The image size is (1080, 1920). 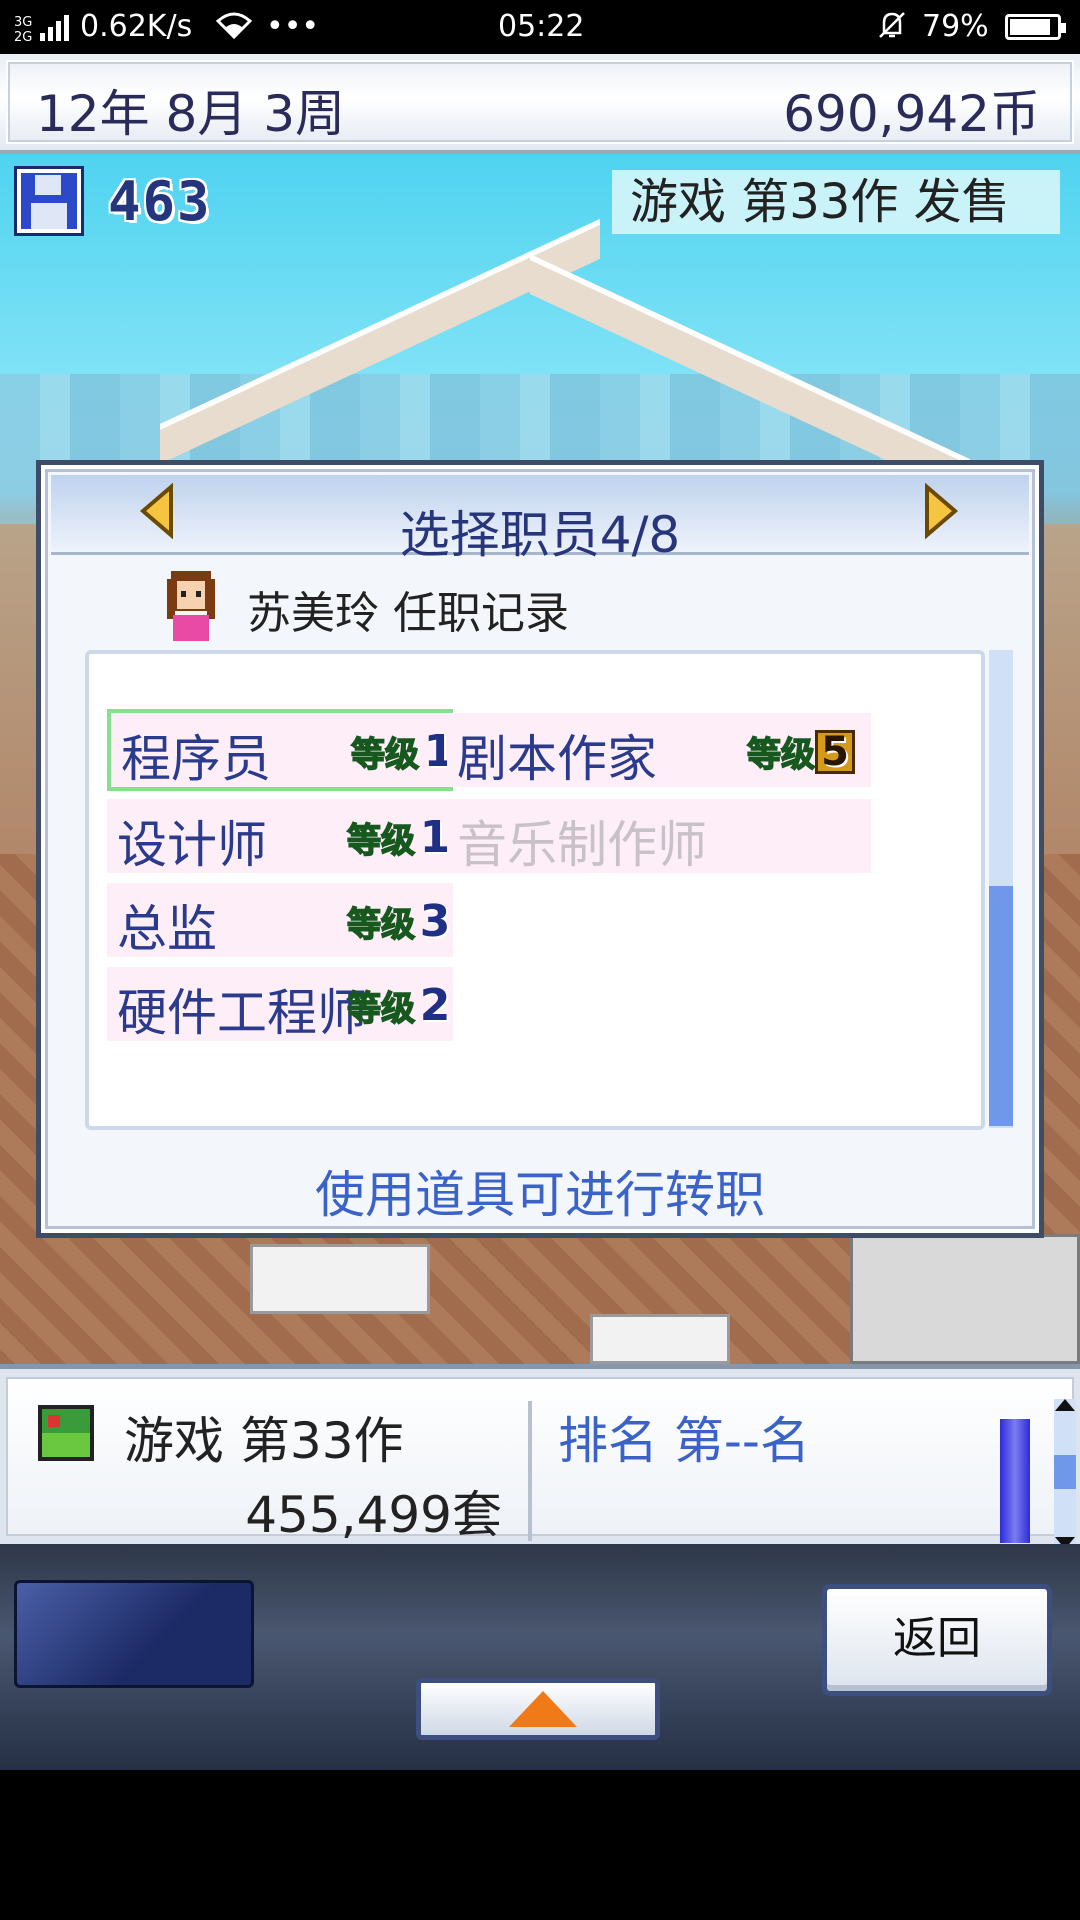 What do you see at coordinates (911, 114) in the screenshot?
I see `money-display: 690,942币` at bounding box center [911, 114].